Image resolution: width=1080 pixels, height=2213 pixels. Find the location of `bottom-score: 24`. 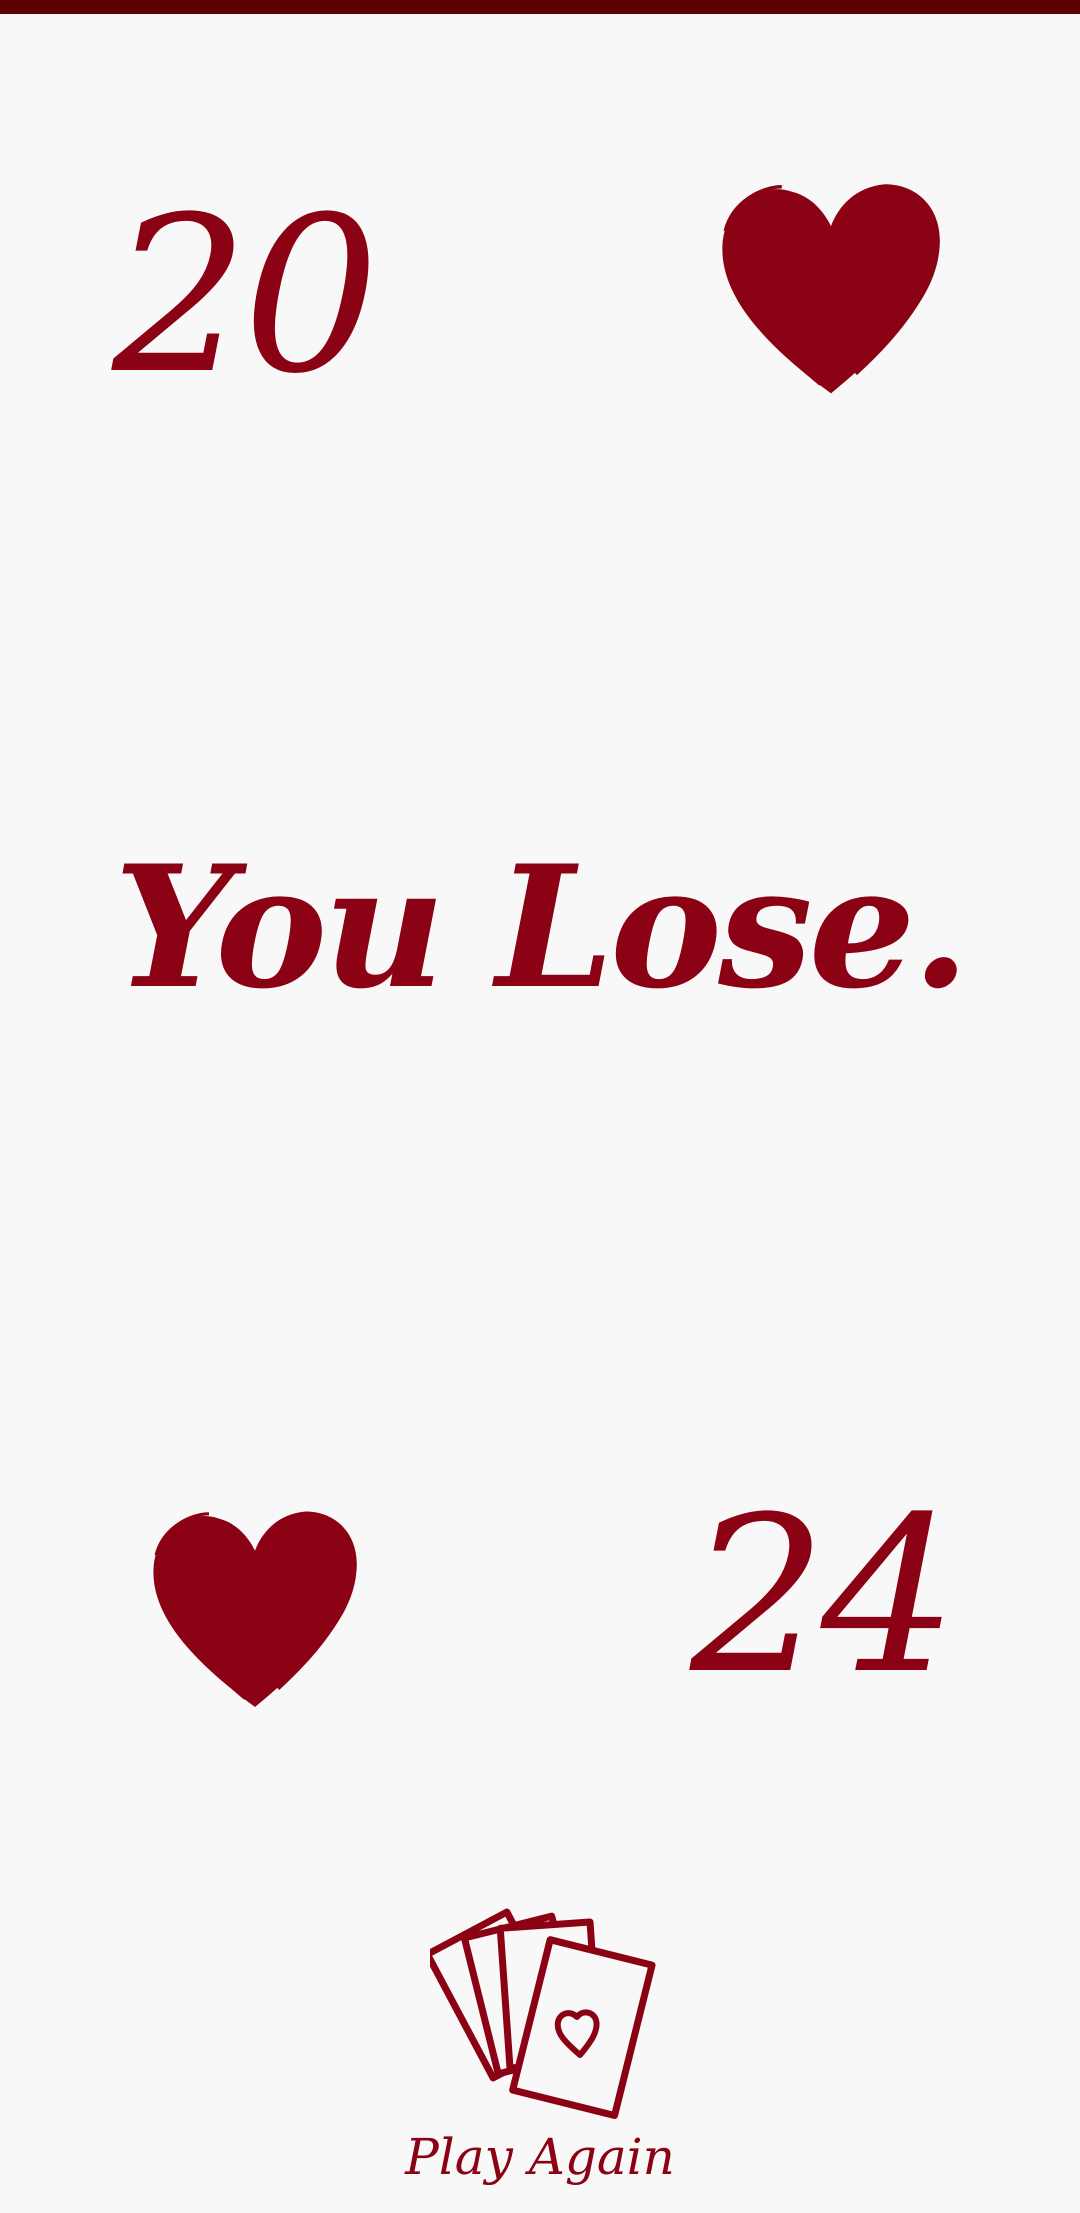

bottom-score: 24 is located at coordinates (824, 1595).